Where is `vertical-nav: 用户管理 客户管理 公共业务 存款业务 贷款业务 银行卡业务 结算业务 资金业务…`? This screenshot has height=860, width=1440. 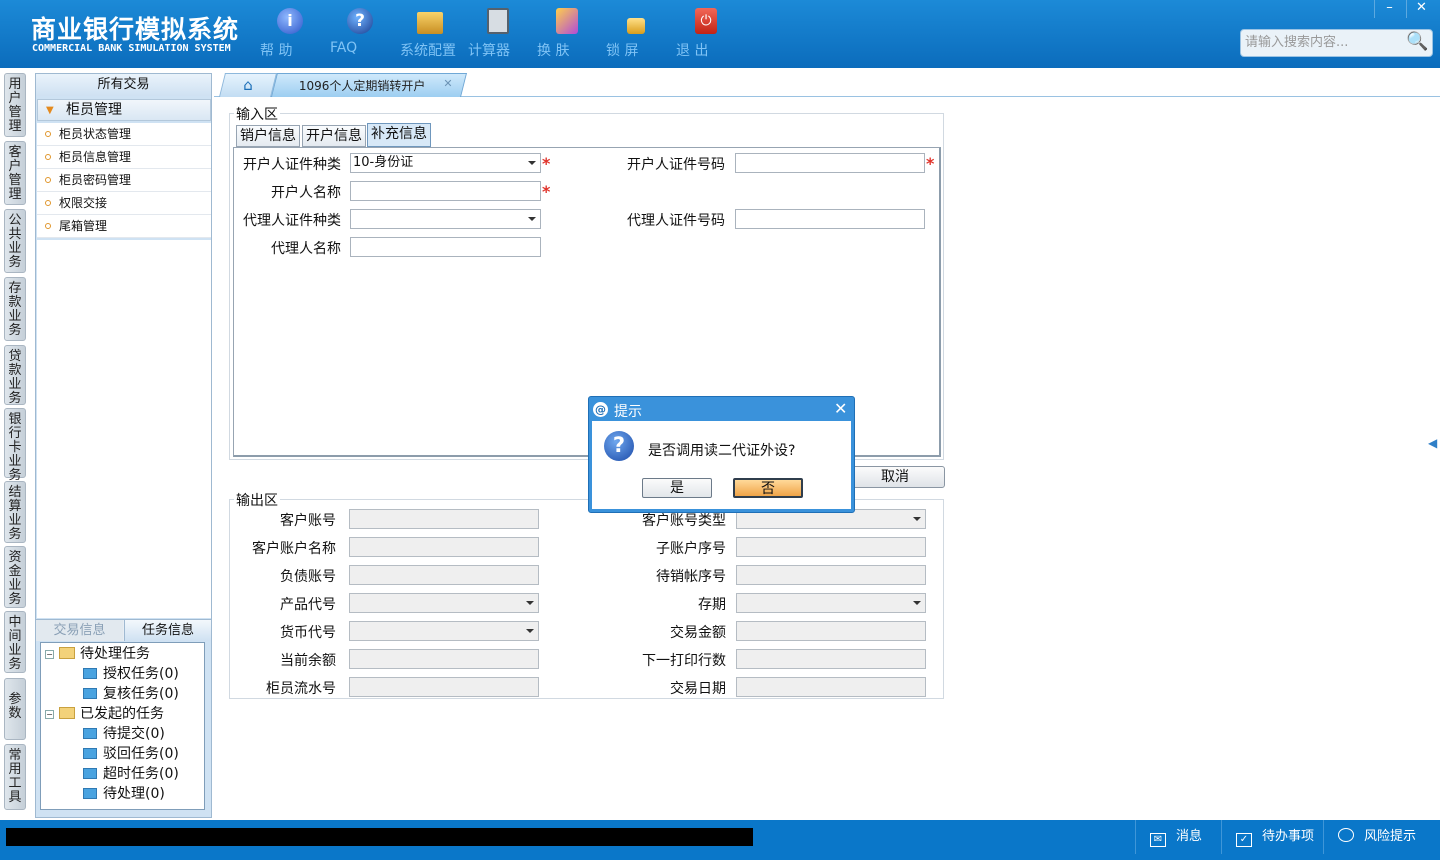
vertical-nav: 用户管理 客户管理 公共业务 存款业务 贷款业务 银行卡业务 结算业务 资金业务… is located at coordinates (15, 444).